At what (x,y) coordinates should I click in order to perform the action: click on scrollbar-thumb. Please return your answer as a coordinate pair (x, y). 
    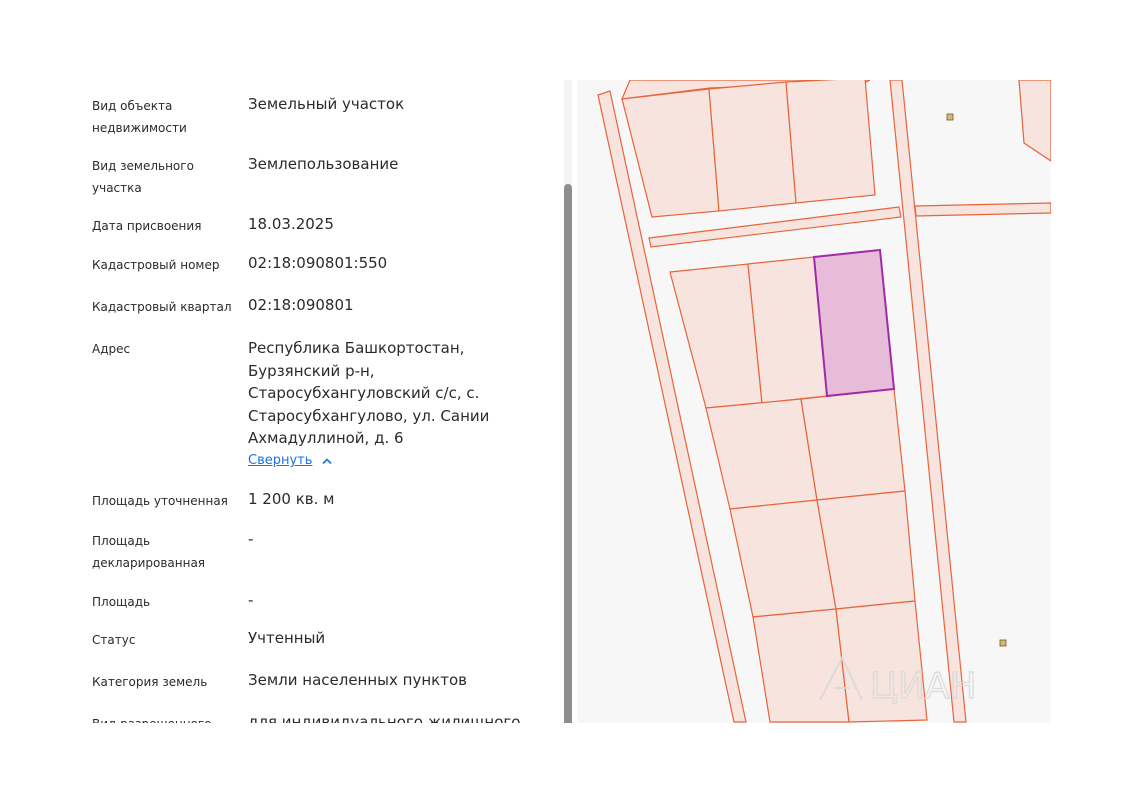
    Looking at the image, I should click on (568, 453).